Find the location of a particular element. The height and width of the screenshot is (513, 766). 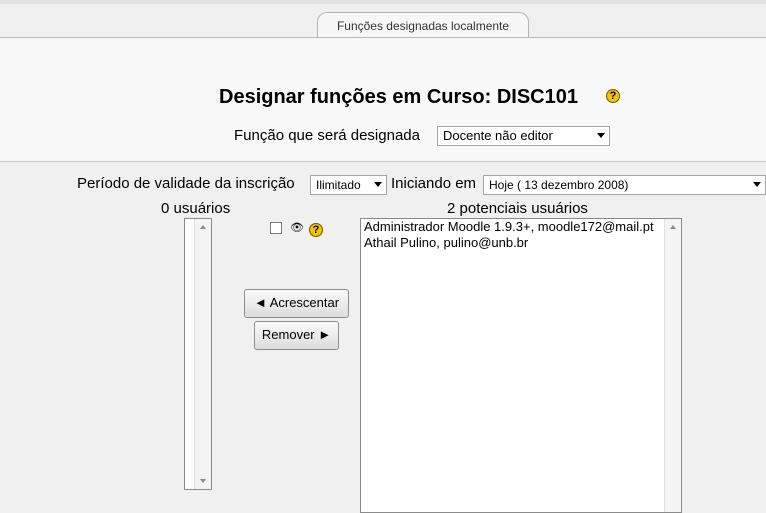

remove-button: Remover ► is located at coordinates (296, 335).